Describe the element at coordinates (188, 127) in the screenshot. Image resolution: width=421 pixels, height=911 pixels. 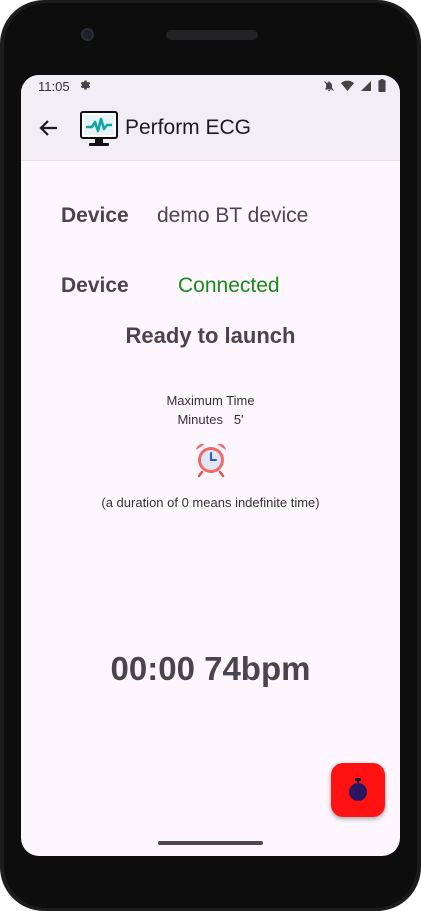
I see `page-title: Perform ECG` at that location.